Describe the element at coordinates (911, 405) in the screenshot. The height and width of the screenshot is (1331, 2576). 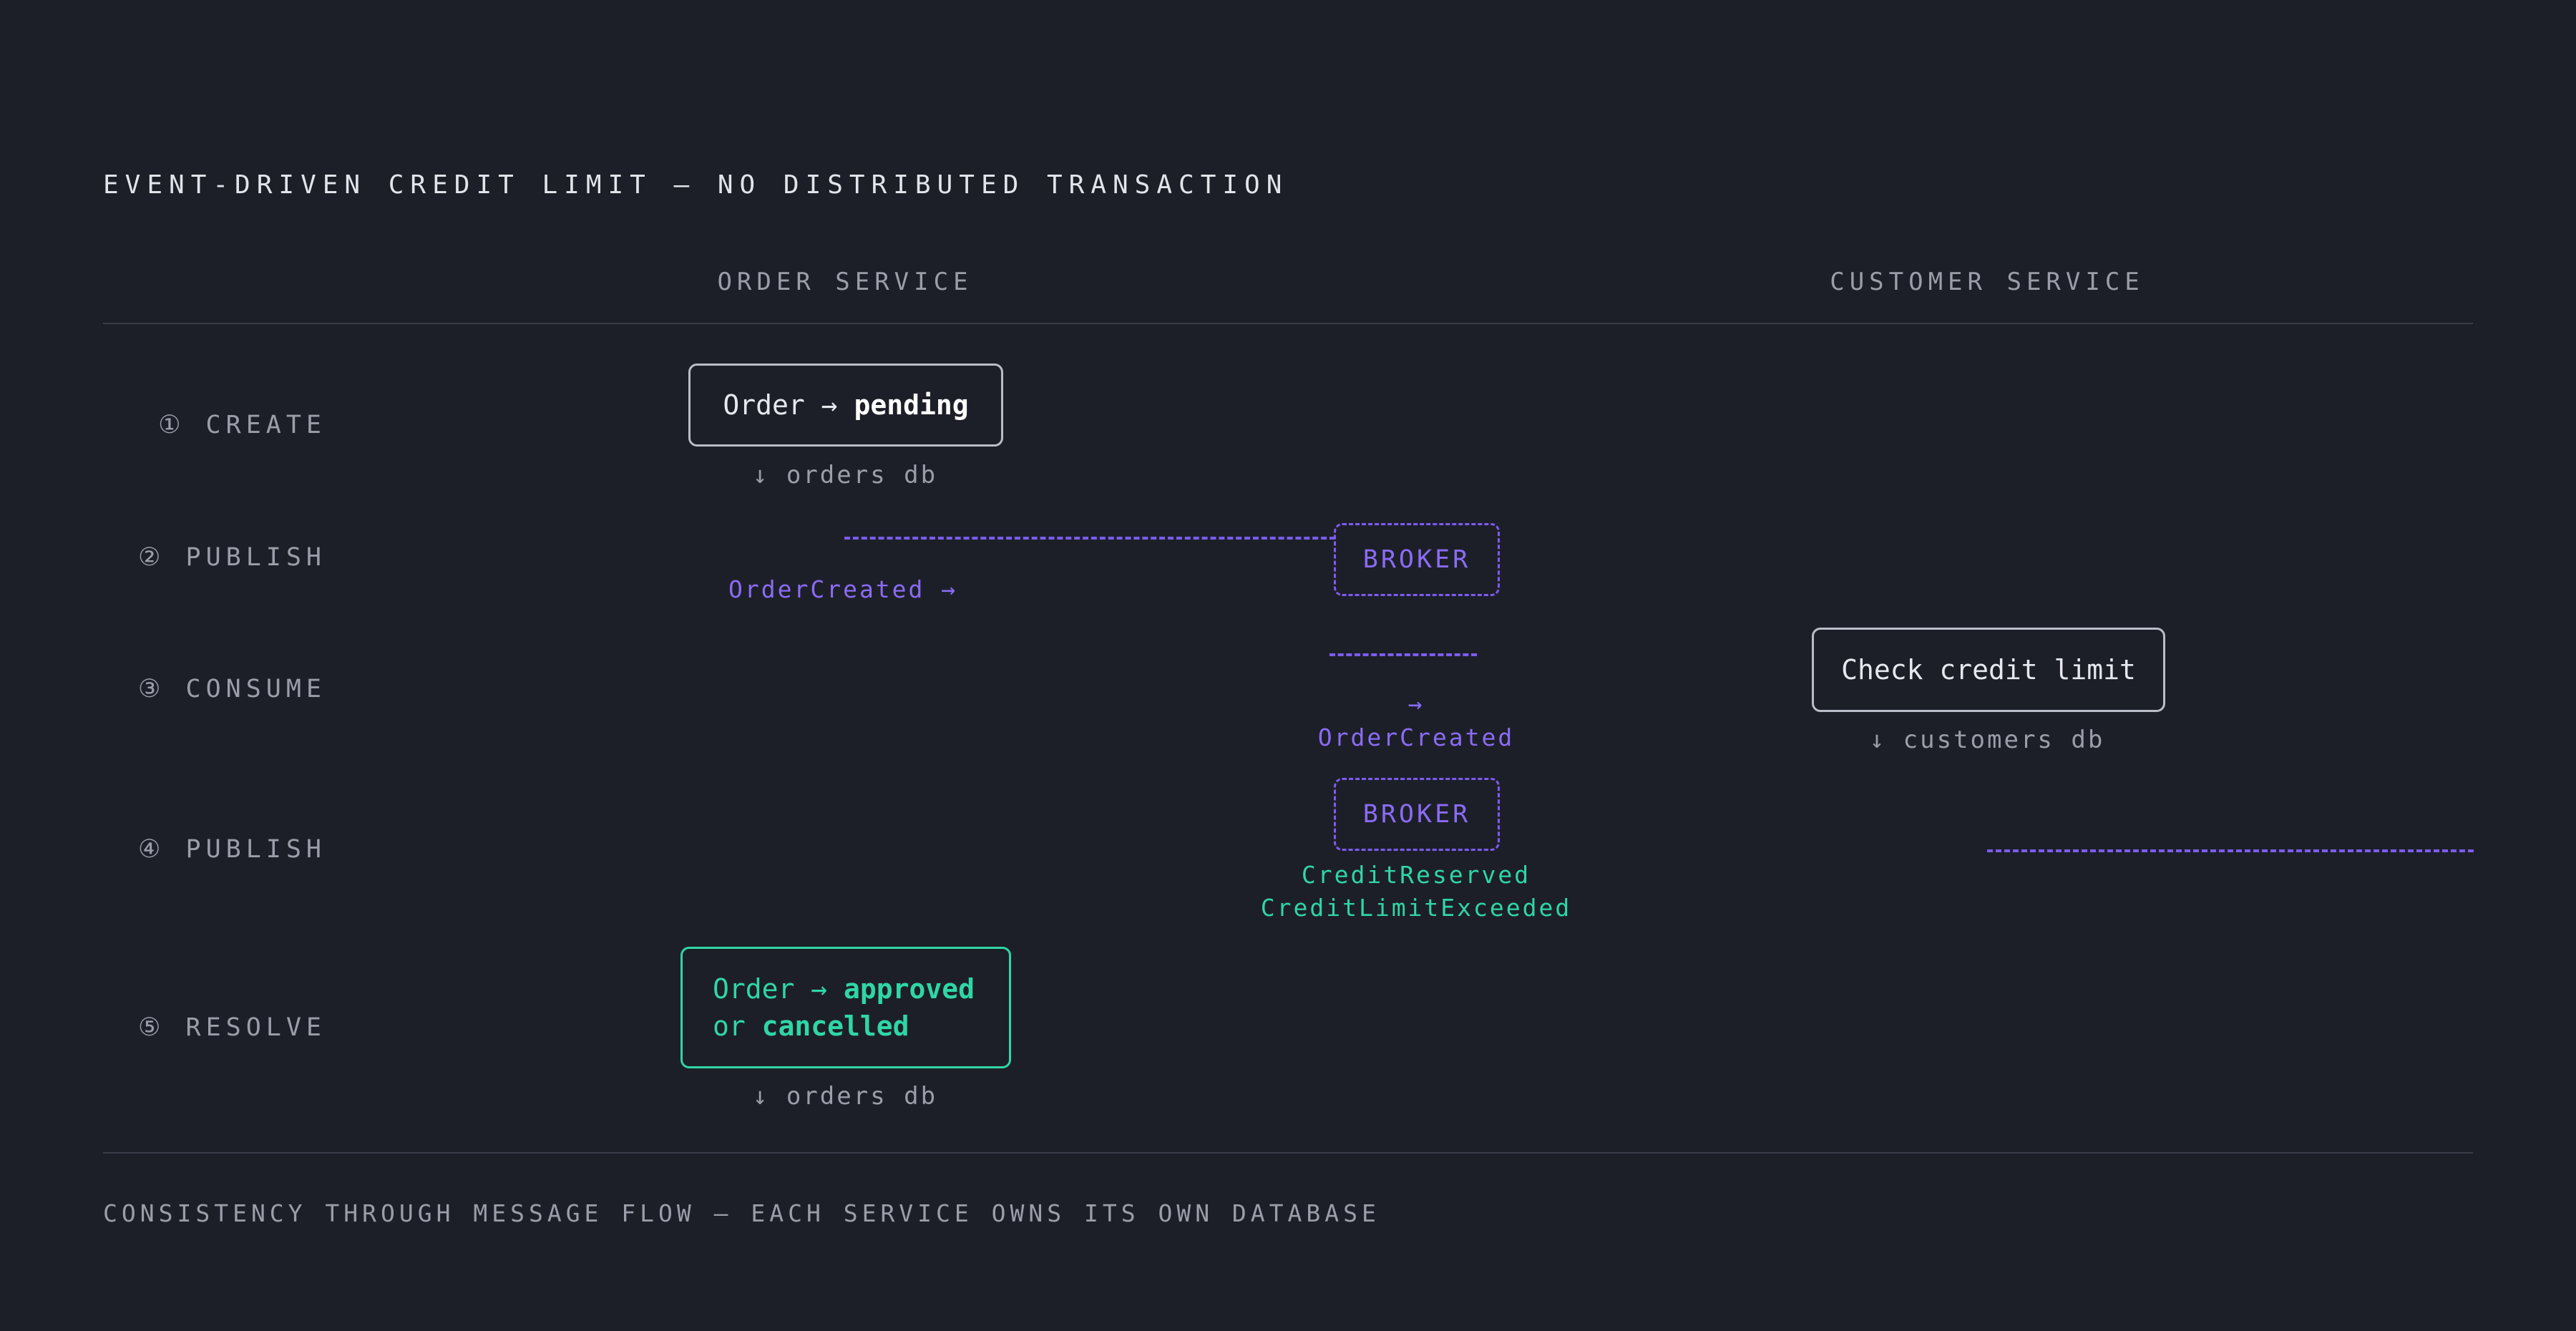
I see `order-pending-state: pending` at that location.